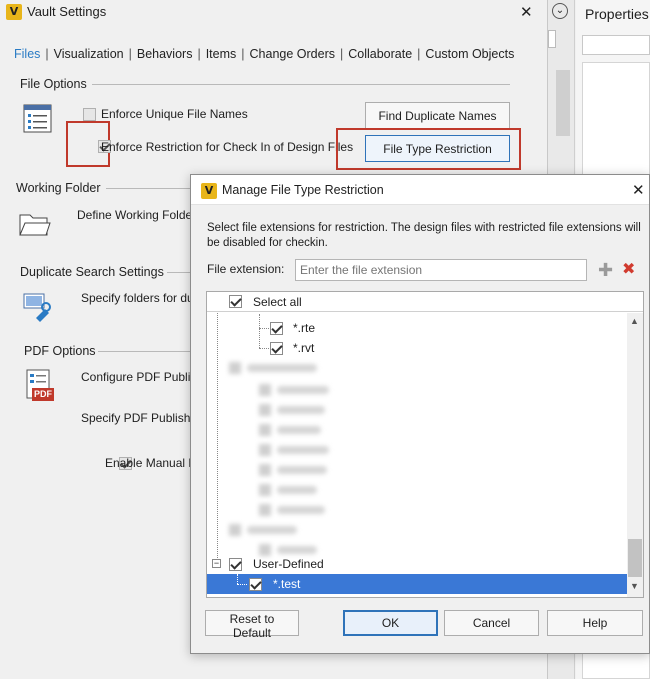 This screenshot has width=650, height=679. What do you see at coordinates (27, 54) in the screenshot?
I see `tab-files: Files` at bounding box center [27, 54].